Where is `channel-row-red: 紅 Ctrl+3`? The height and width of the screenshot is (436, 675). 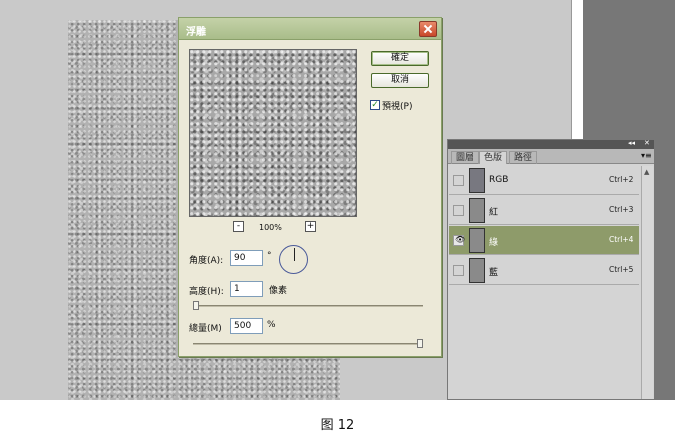 channel-row-red: 紅 Ctrl+3 is located at coordinates (544, 210).